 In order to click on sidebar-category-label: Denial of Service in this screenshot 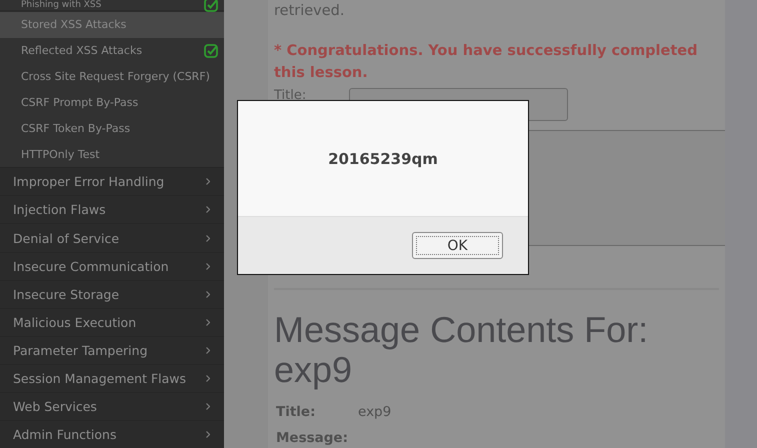, I will do `click(66, 238)`.